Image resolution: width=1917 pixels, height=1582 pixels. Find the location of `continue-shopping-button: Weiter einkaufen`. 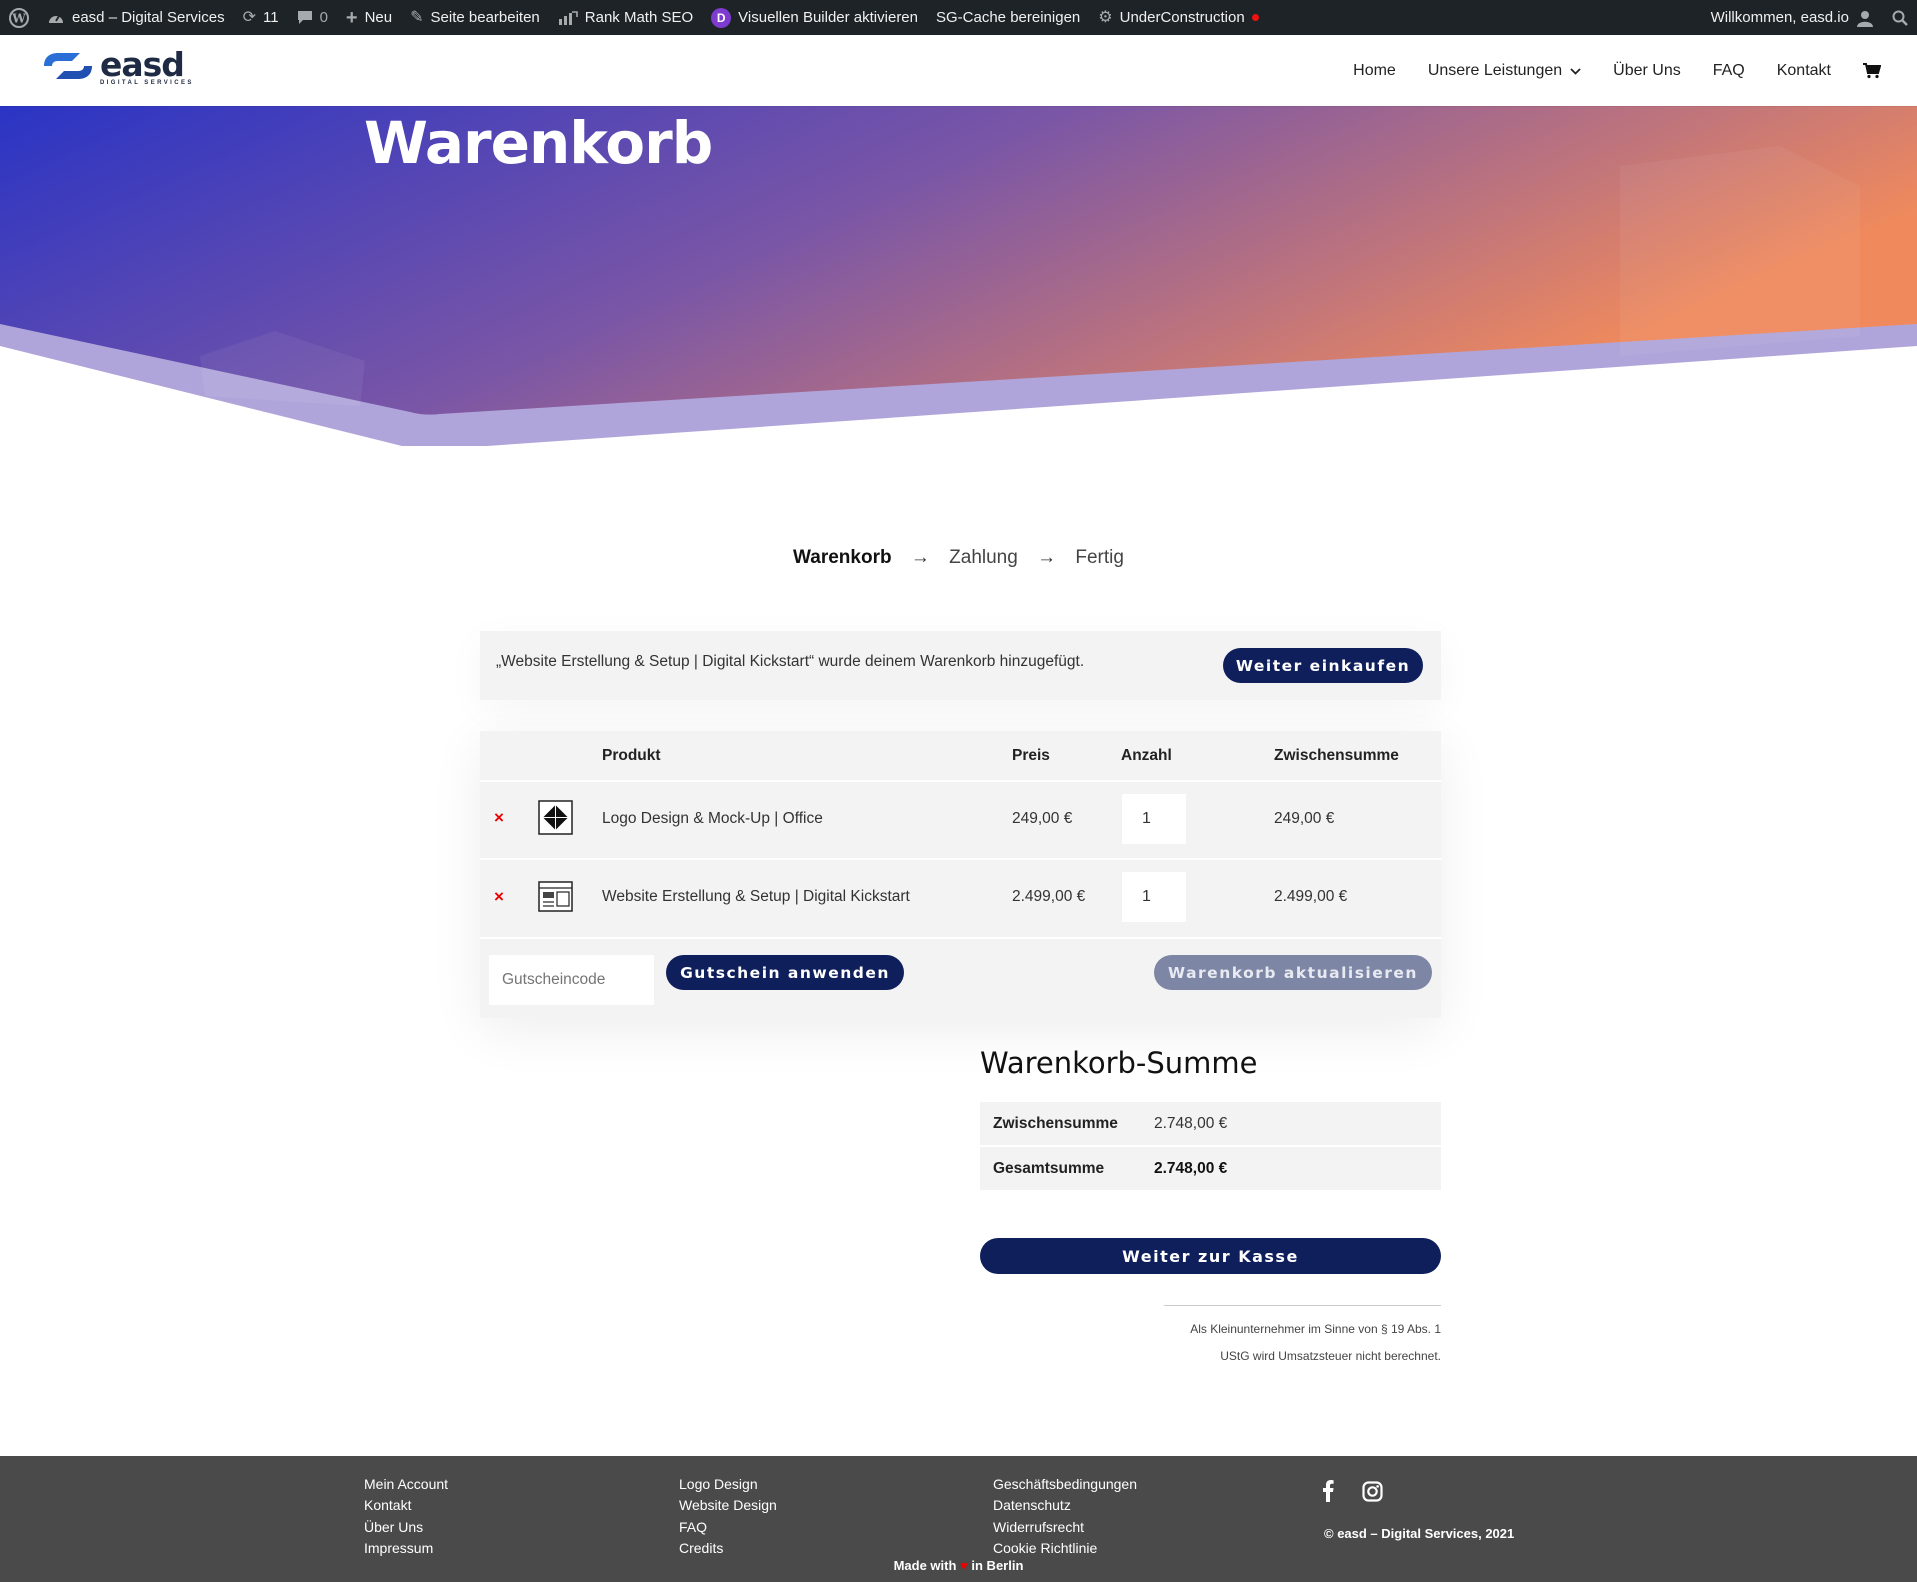

continue-shopping-button: Weiter einkaufen is located at coordinates (1323, 665).